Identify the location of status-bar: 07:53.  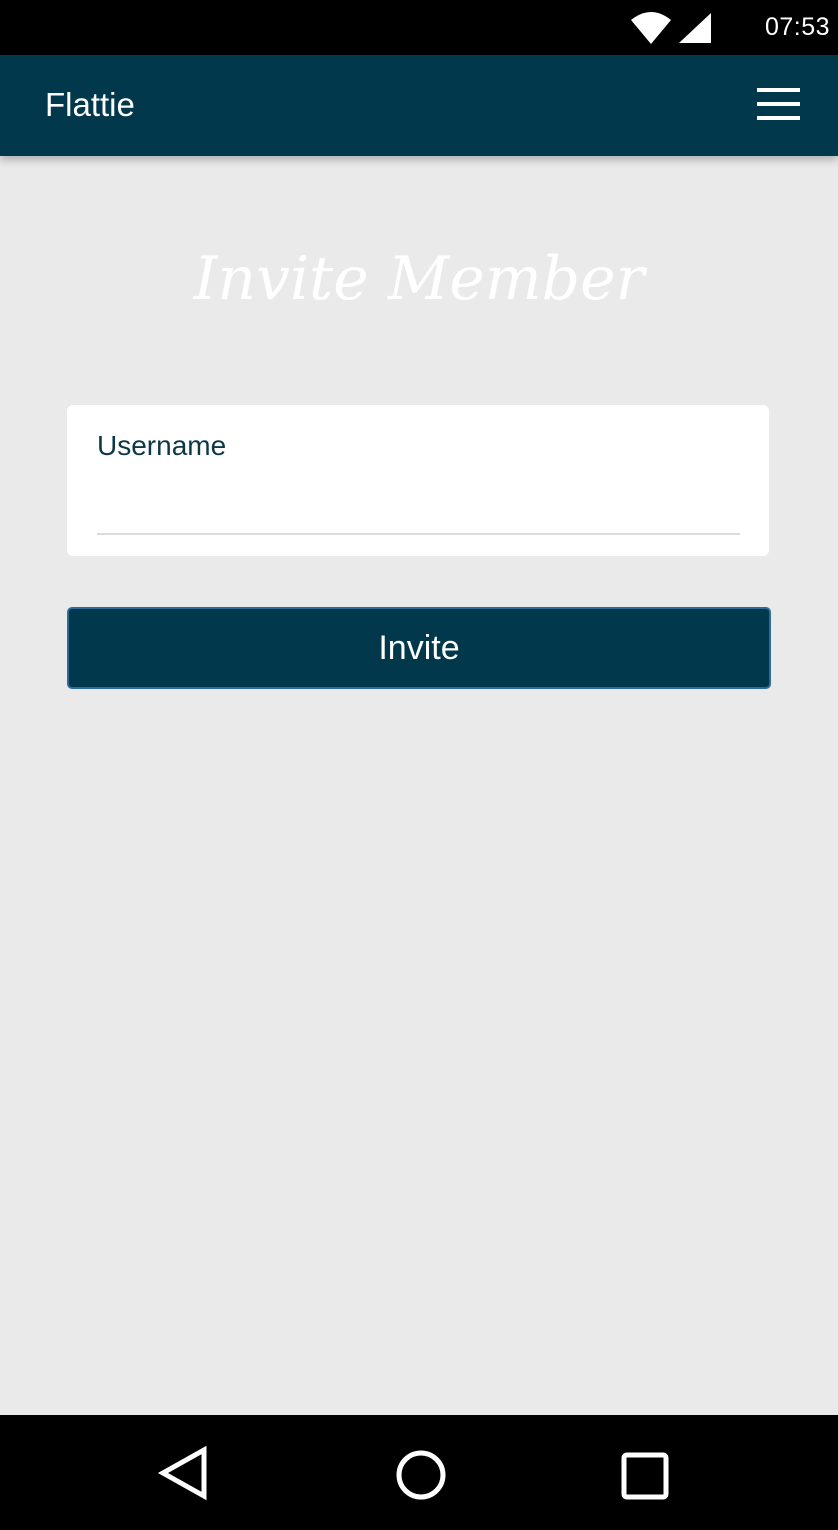
(419, 27).